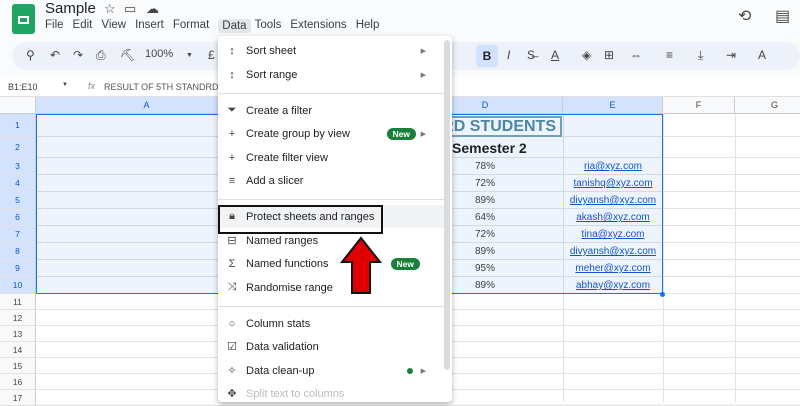  Describe the element at coordinates (18, 234) in the screenshot. I see `row-header-7: 7` at that location.